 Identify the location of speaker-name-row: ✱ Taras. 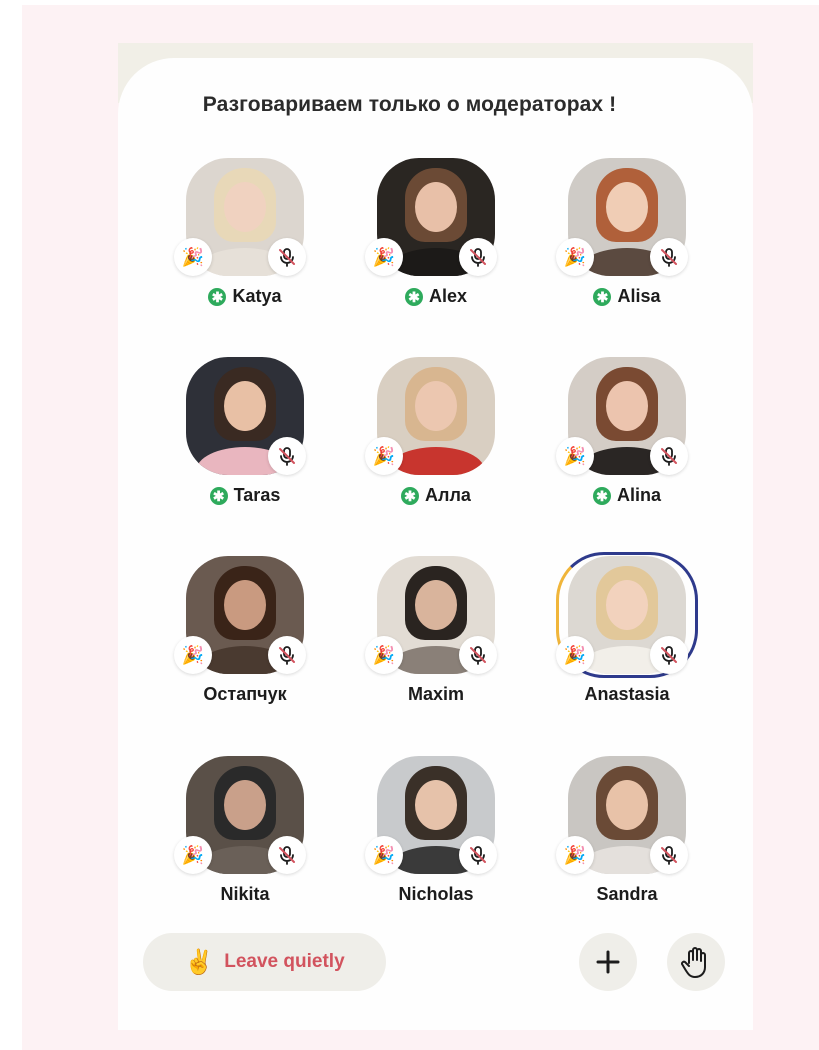
(245, 495).